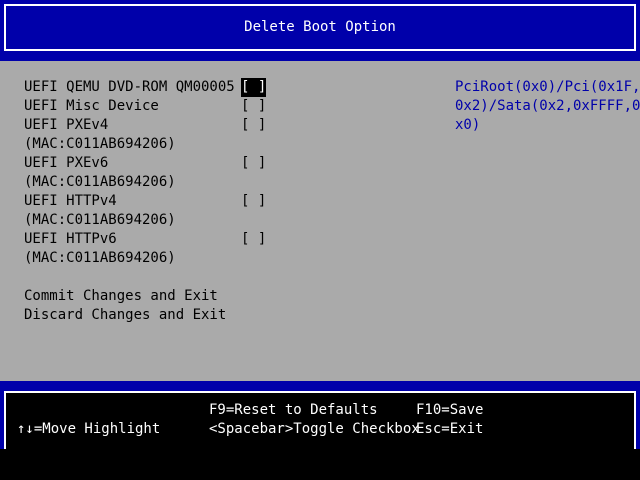 This screenshot has width=640, height=480. What do you see at coordinates (100, 182) in the screenshot?
I see `boot-option-mac-pxev6: (MAC:C011AB694206)` at bounding box center [100, 182].